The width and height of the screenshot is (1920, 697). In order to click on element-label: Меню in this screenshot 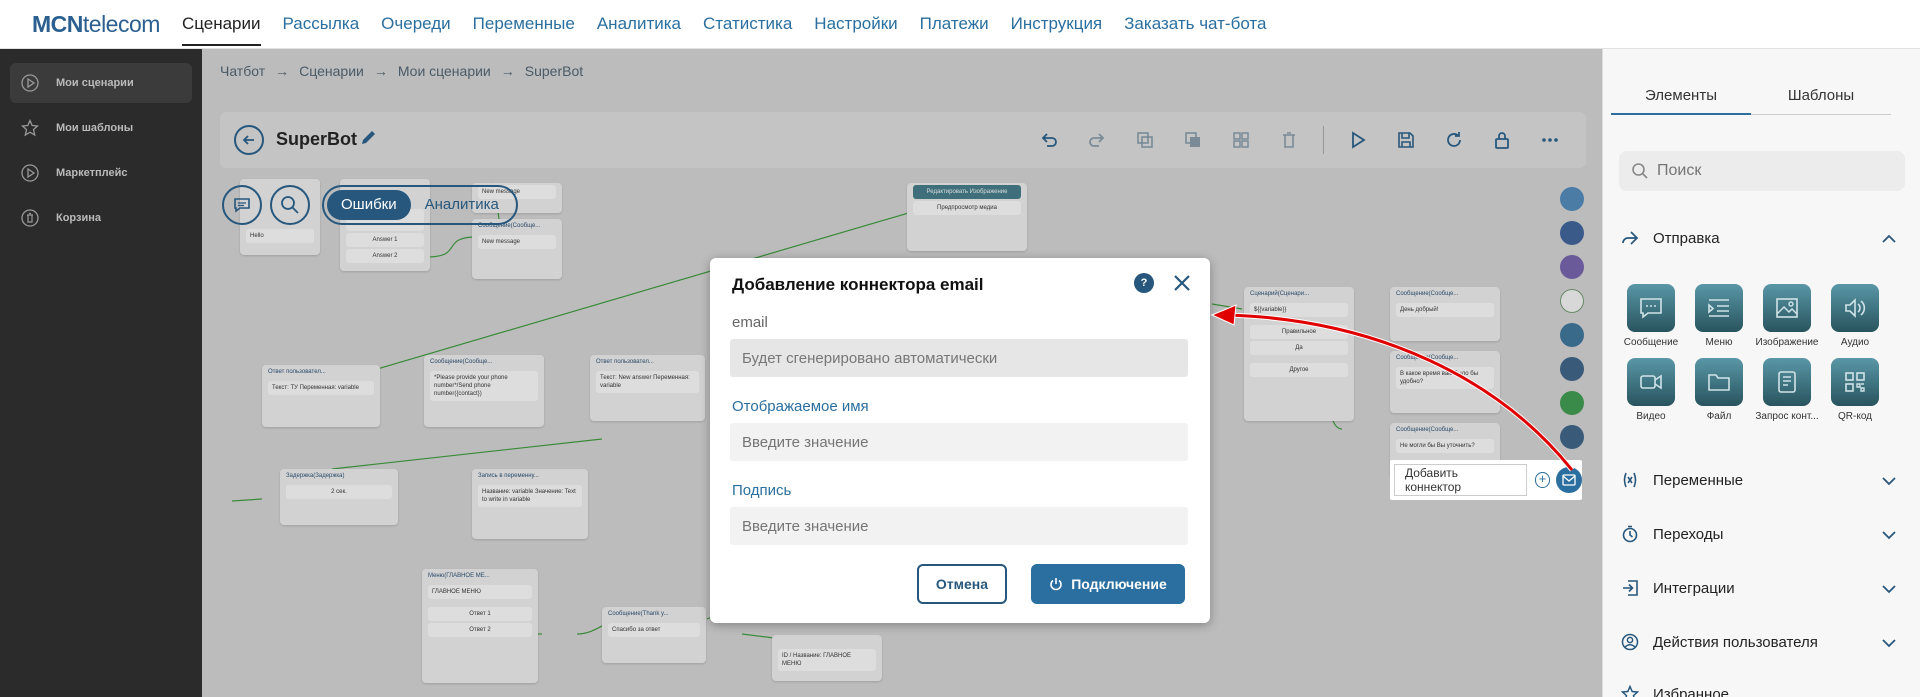, I will do `click(1719, 342)`.